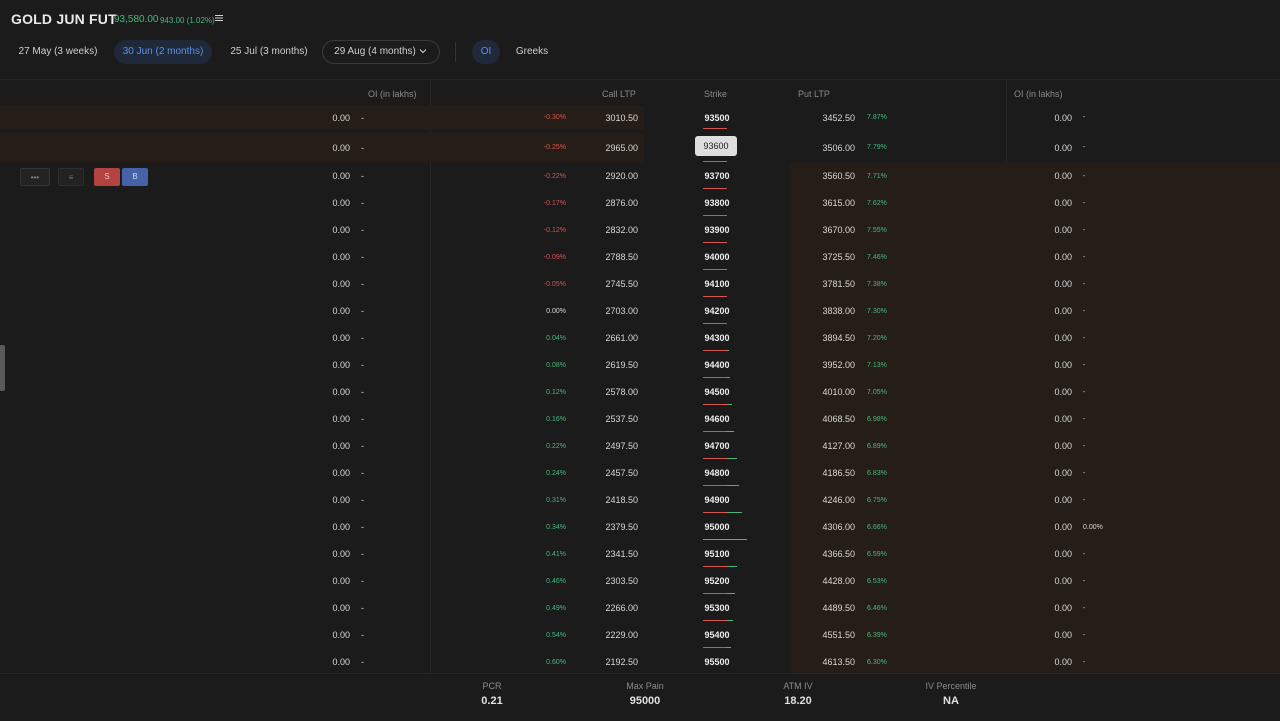  Describe the element at coordinates (640, 392) in the screenshot. I see `option-row: 0.00 - 0.12% 2578.00 94500 4010.00 7.05% 0.00 -` at that location.